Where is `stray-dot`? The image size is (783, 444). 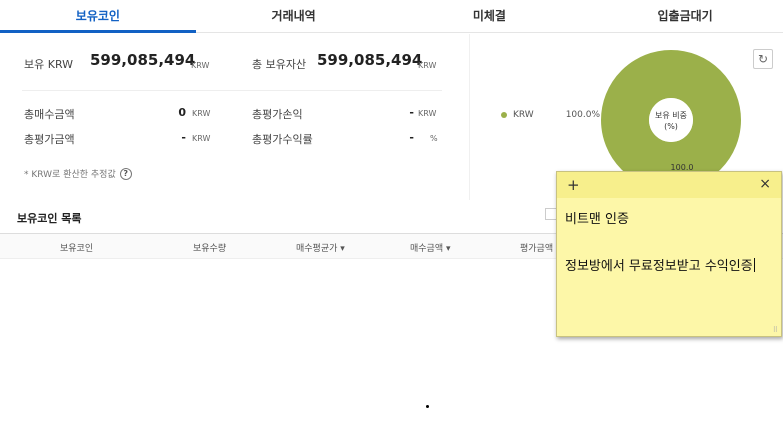 stray-dot is located at coordinates (427, 406).